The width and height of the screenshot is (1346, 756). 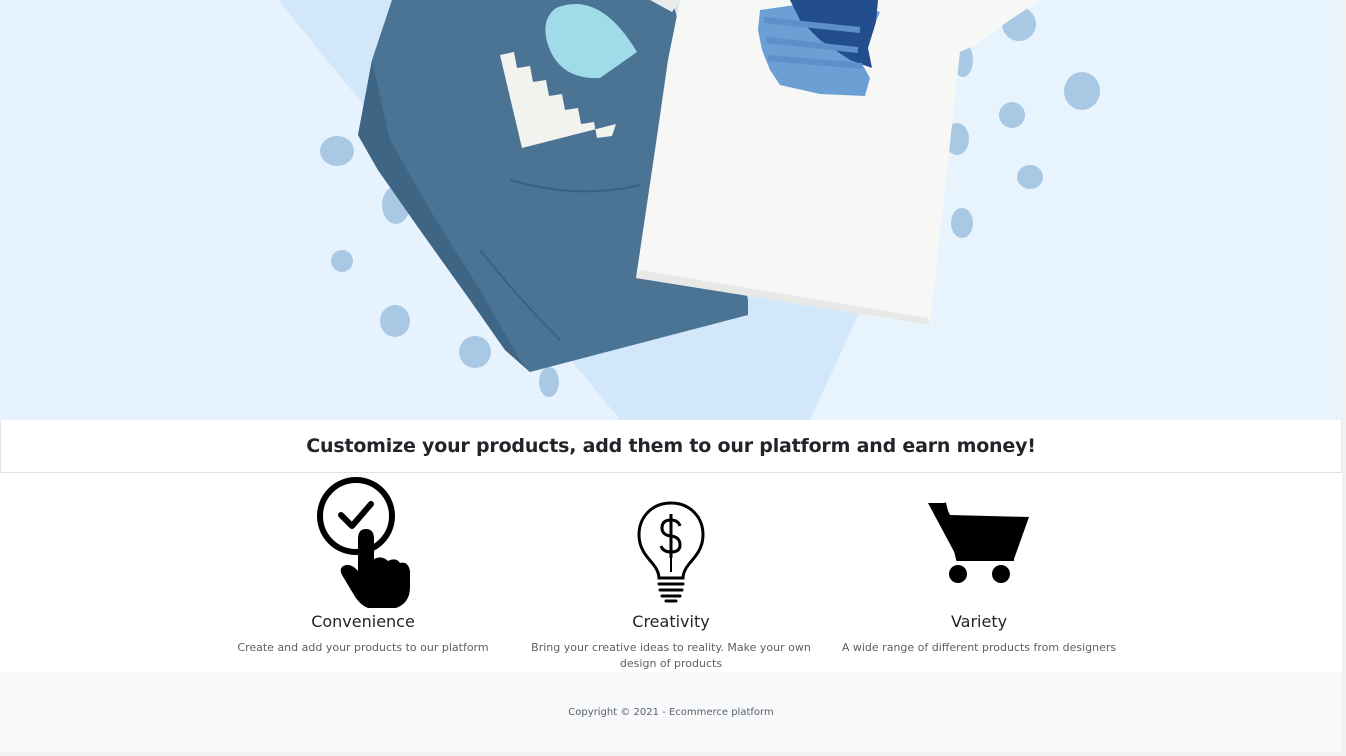 I want to click on lightbulb-dollar-icon, so click(x=671, y=555).